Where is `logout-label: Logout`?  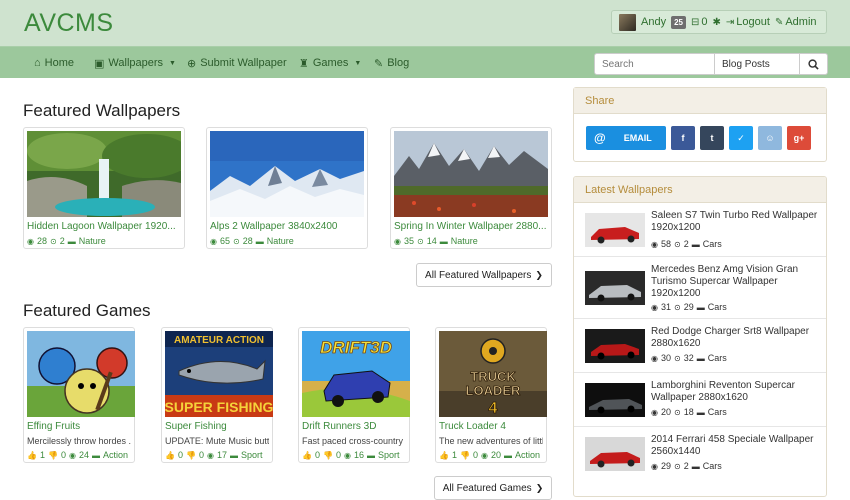 logout-label: Logout is located at coordinates (753, 22).